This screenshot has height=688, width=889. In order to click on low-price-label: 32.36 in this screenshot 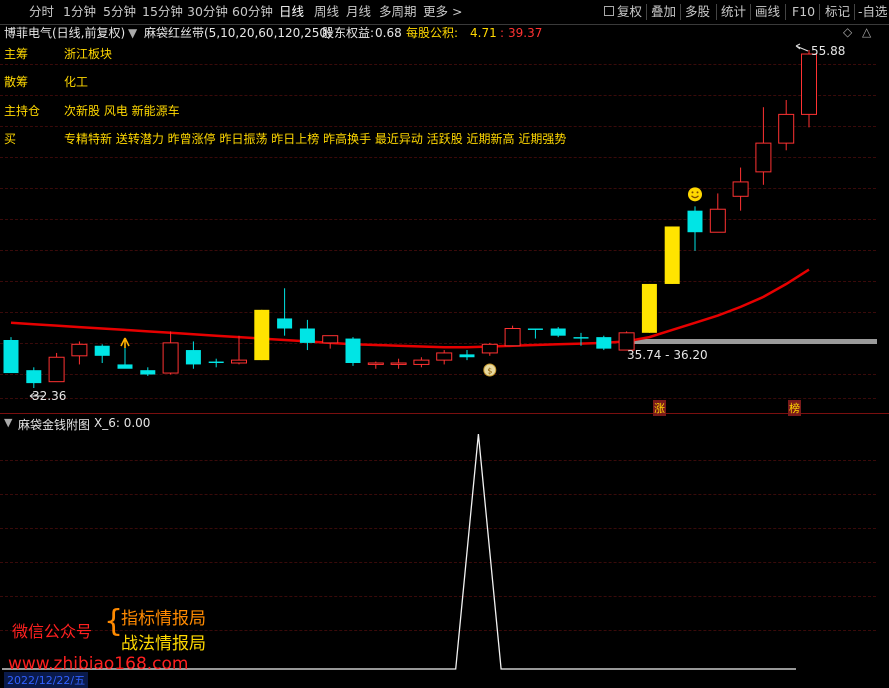, I will do `click(49, 396)`.